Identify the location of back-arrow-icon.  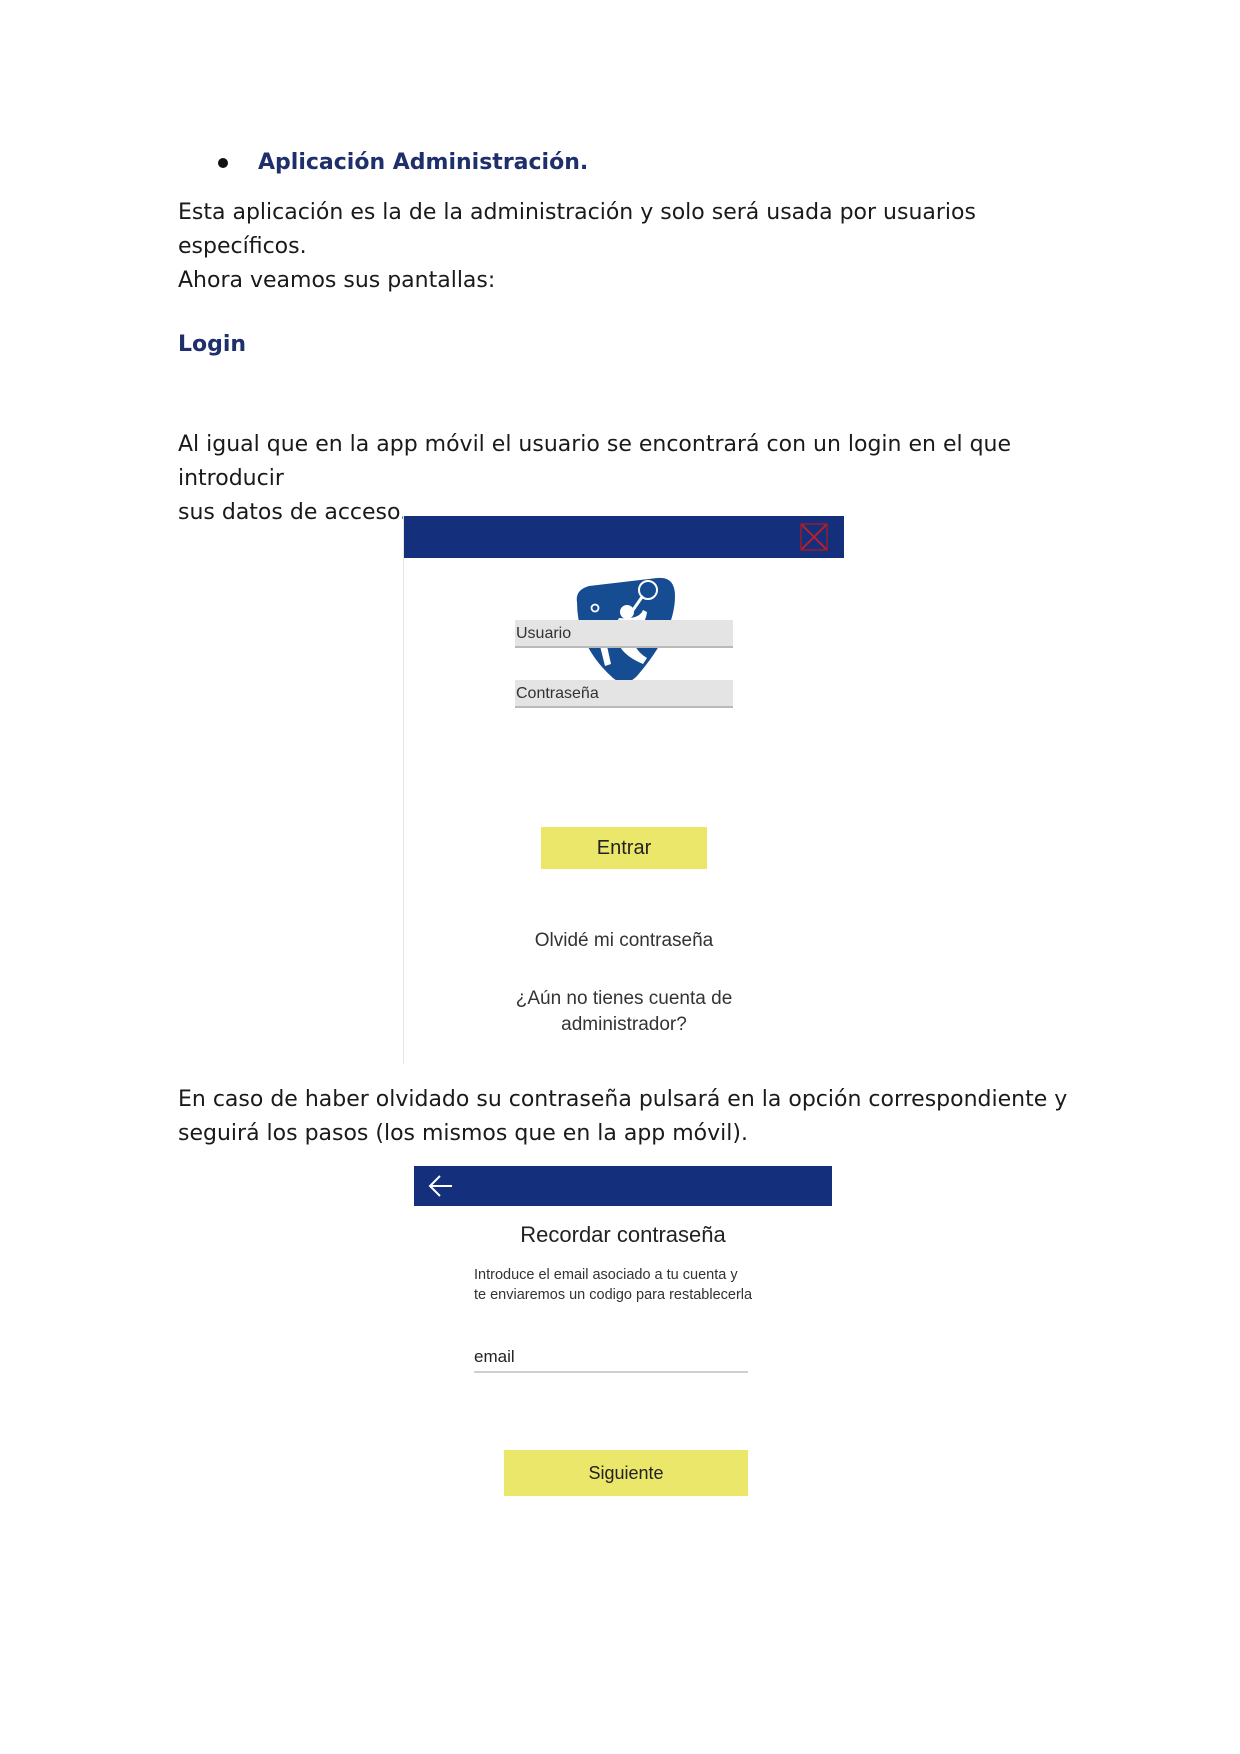
(441, 1186).